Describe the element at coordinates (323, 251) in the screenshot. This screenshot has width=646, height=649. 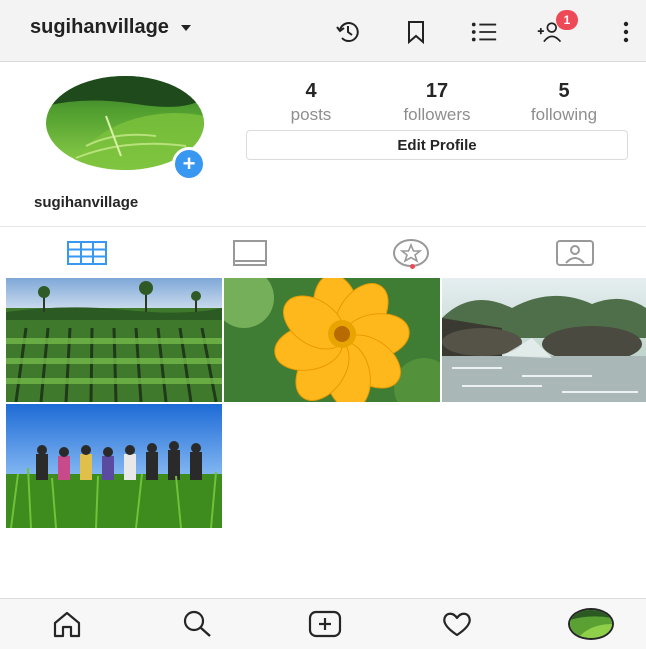
I see `profile-tabs` at that location.